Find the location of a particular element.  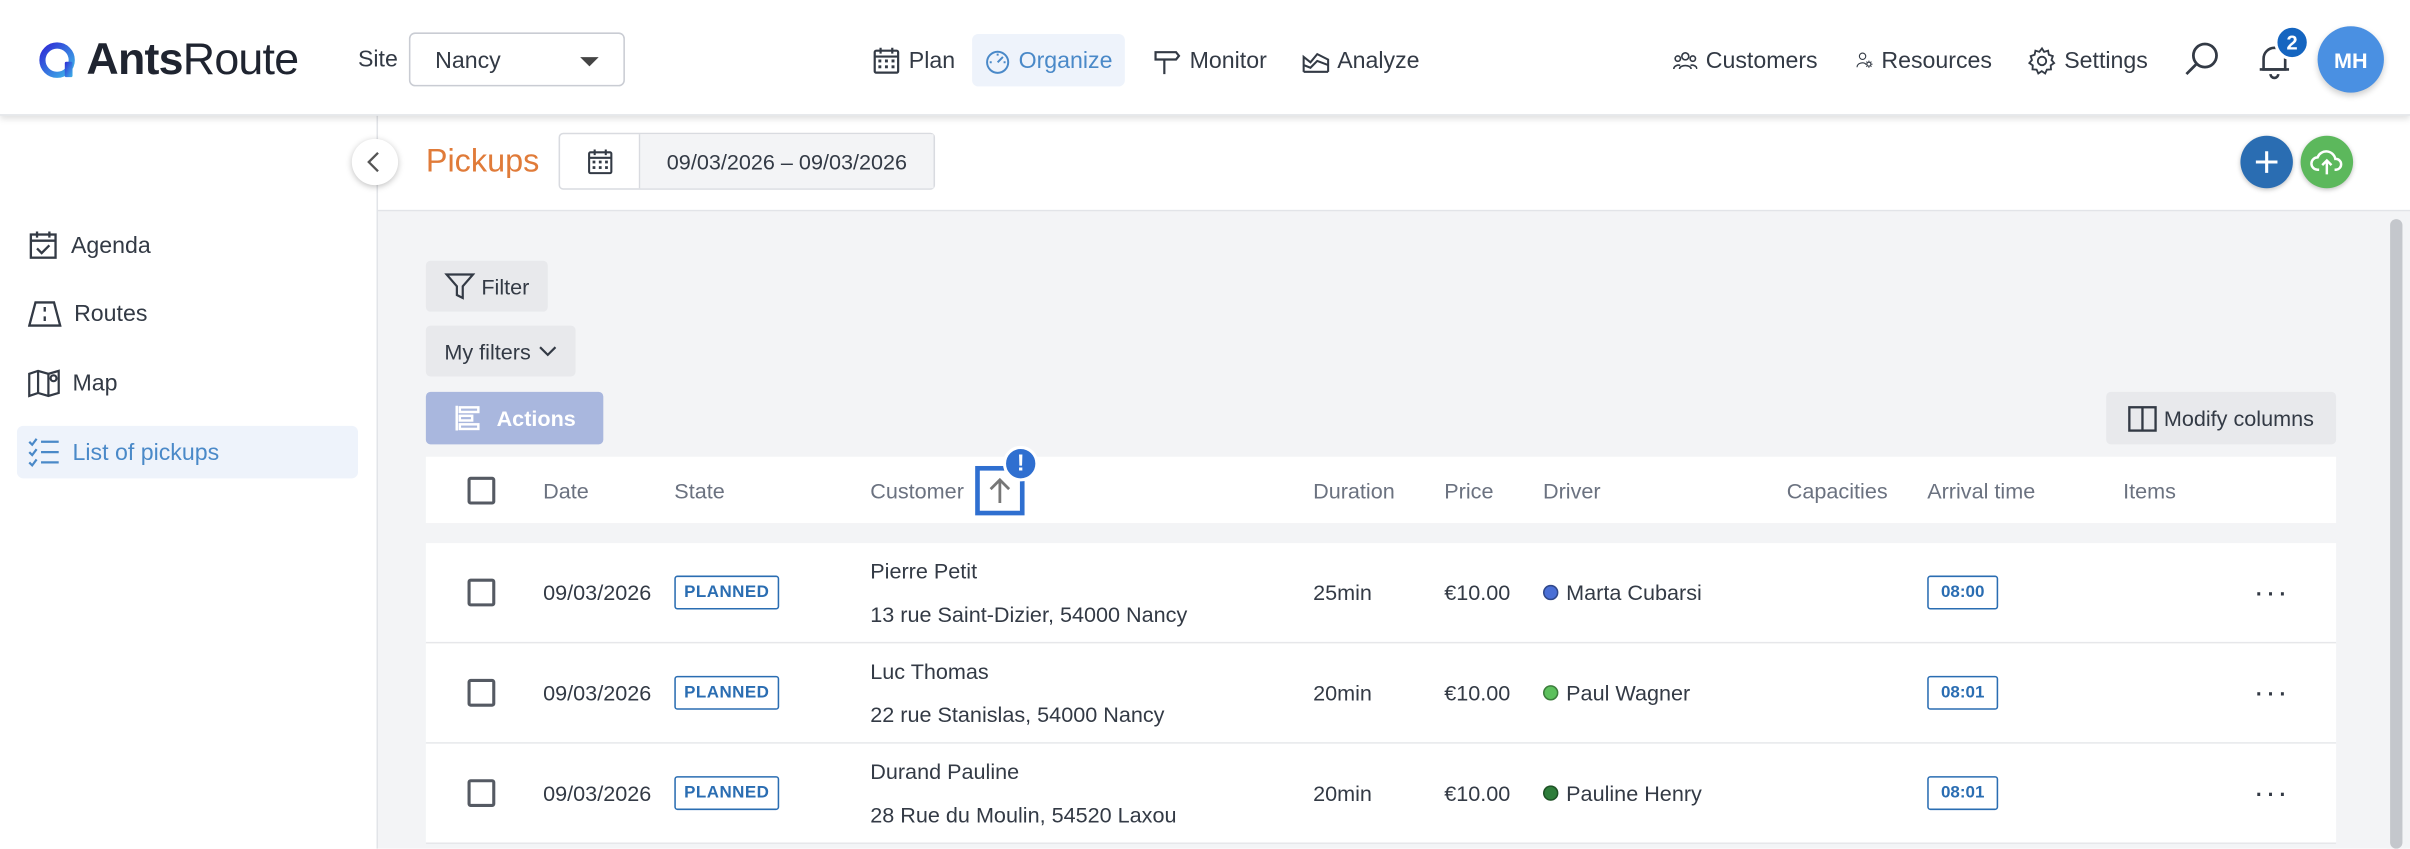

funnel-icon is located at coordinates (460, 286).